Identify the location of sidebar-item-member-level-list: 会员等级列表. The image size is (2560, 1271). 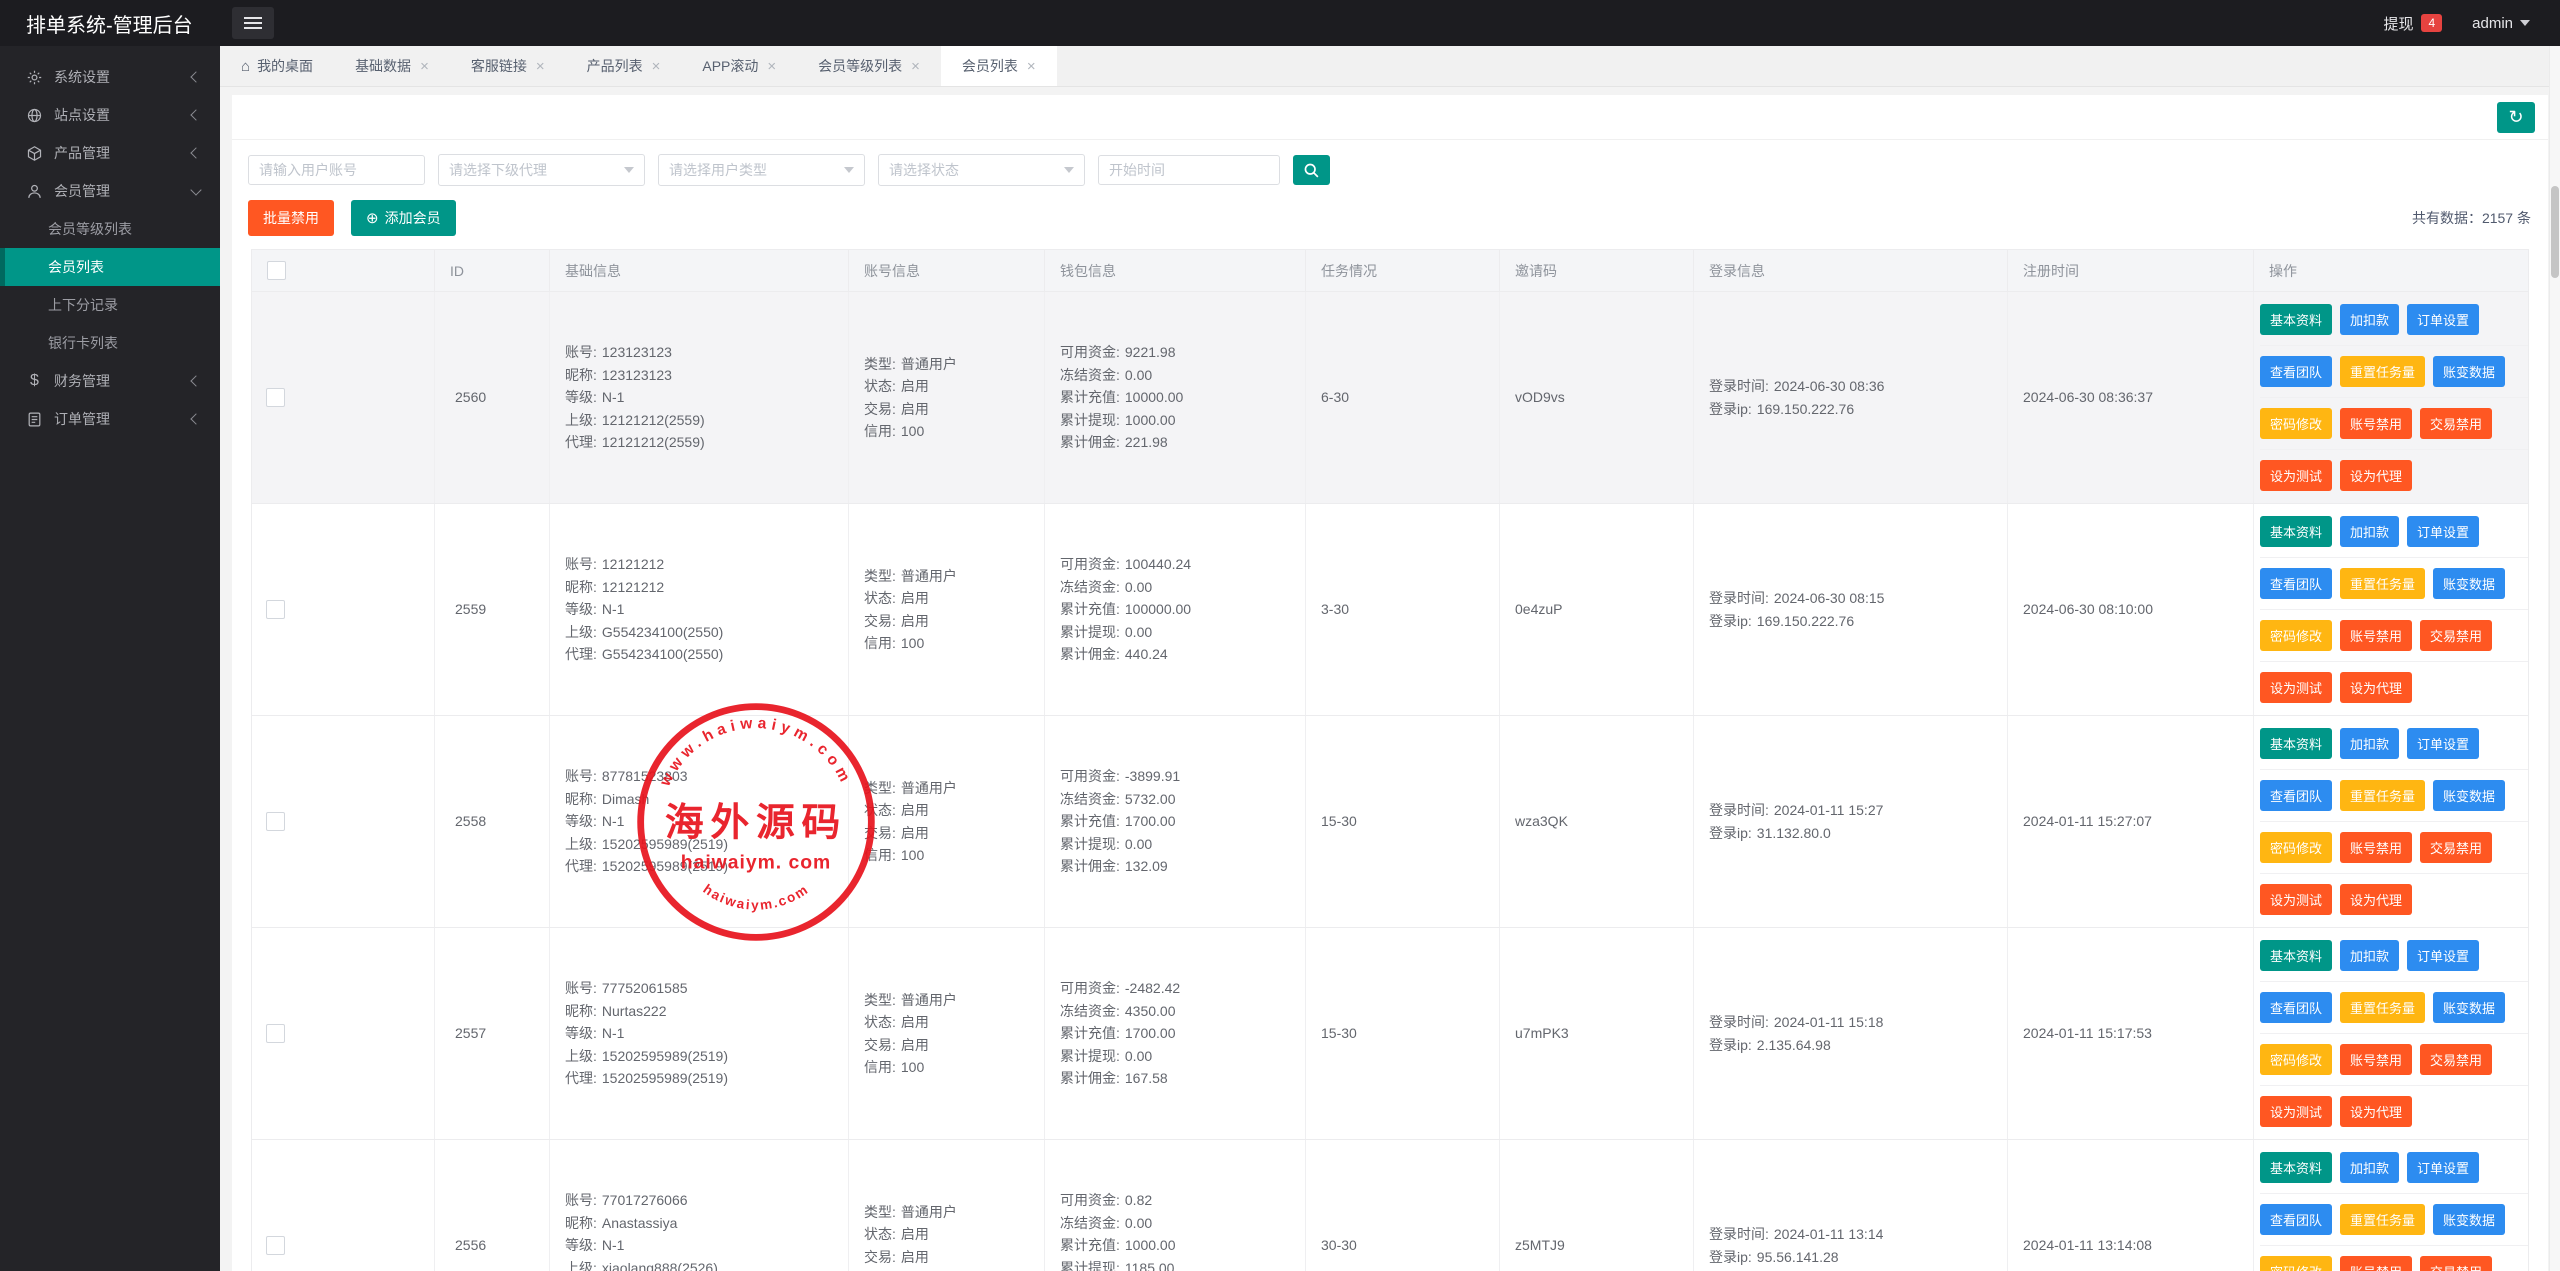
(110, 229).